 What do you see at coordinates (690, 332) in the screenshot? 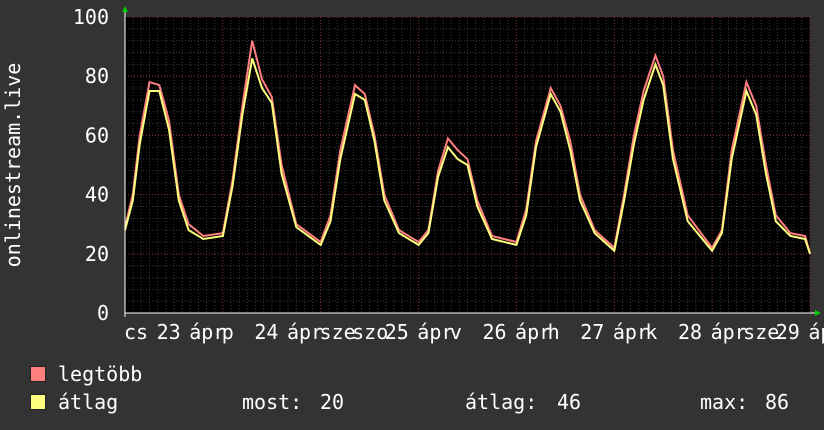
I see `x-tick-label: 28` at bounding box center [690, 332].